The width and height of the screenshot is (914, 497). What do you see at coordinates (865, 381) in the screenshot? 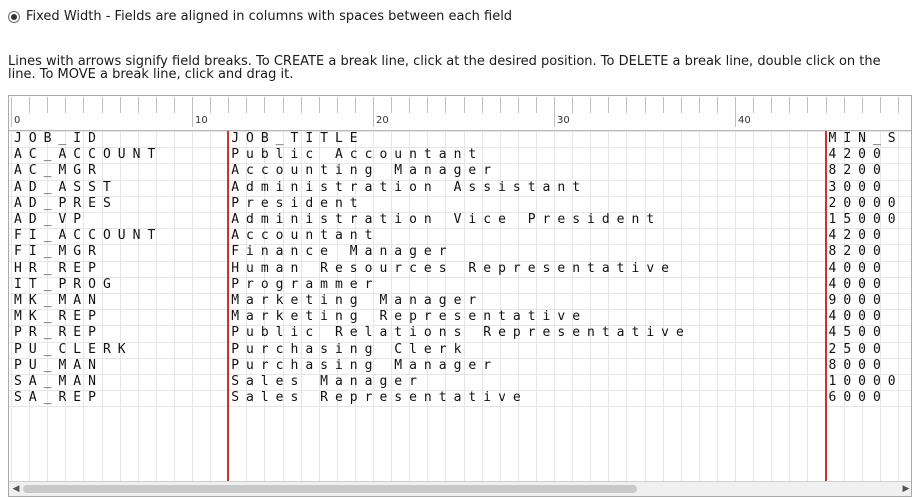
I see `data-cell: 10000` at bounding box center [865, 381].